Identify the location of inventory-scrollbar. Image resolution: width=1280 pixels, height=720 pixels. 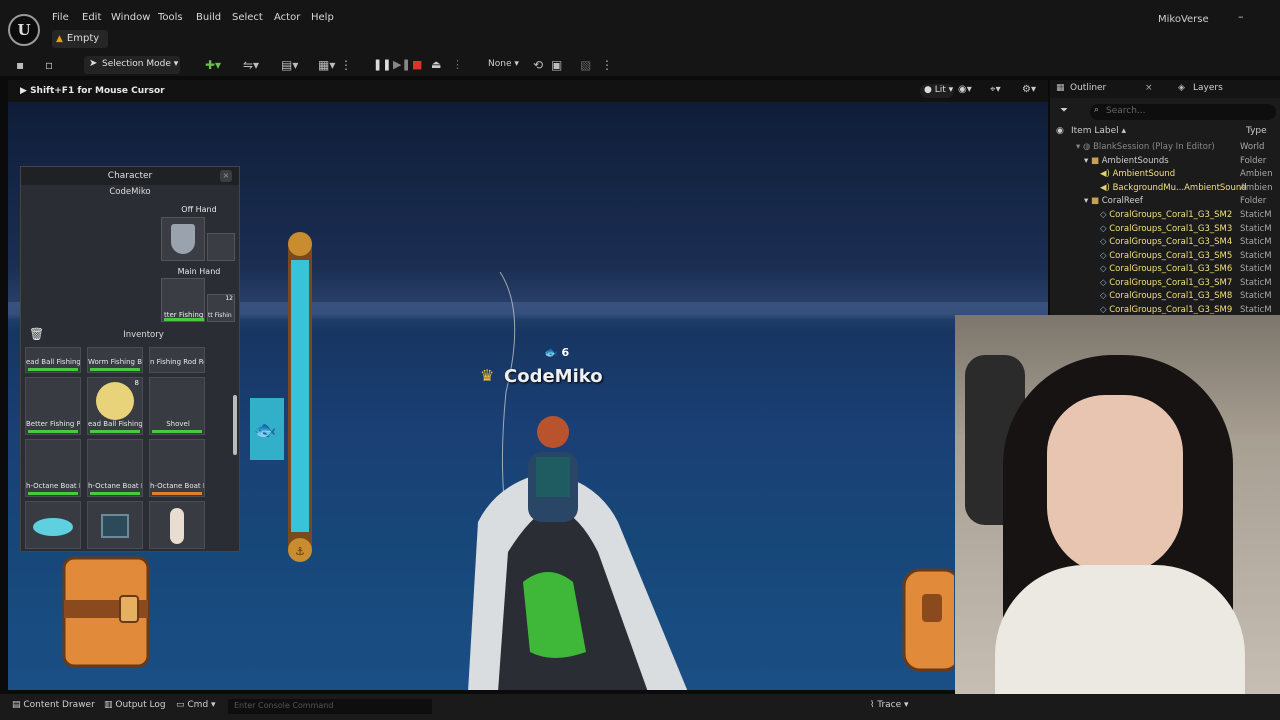
(235, 425).